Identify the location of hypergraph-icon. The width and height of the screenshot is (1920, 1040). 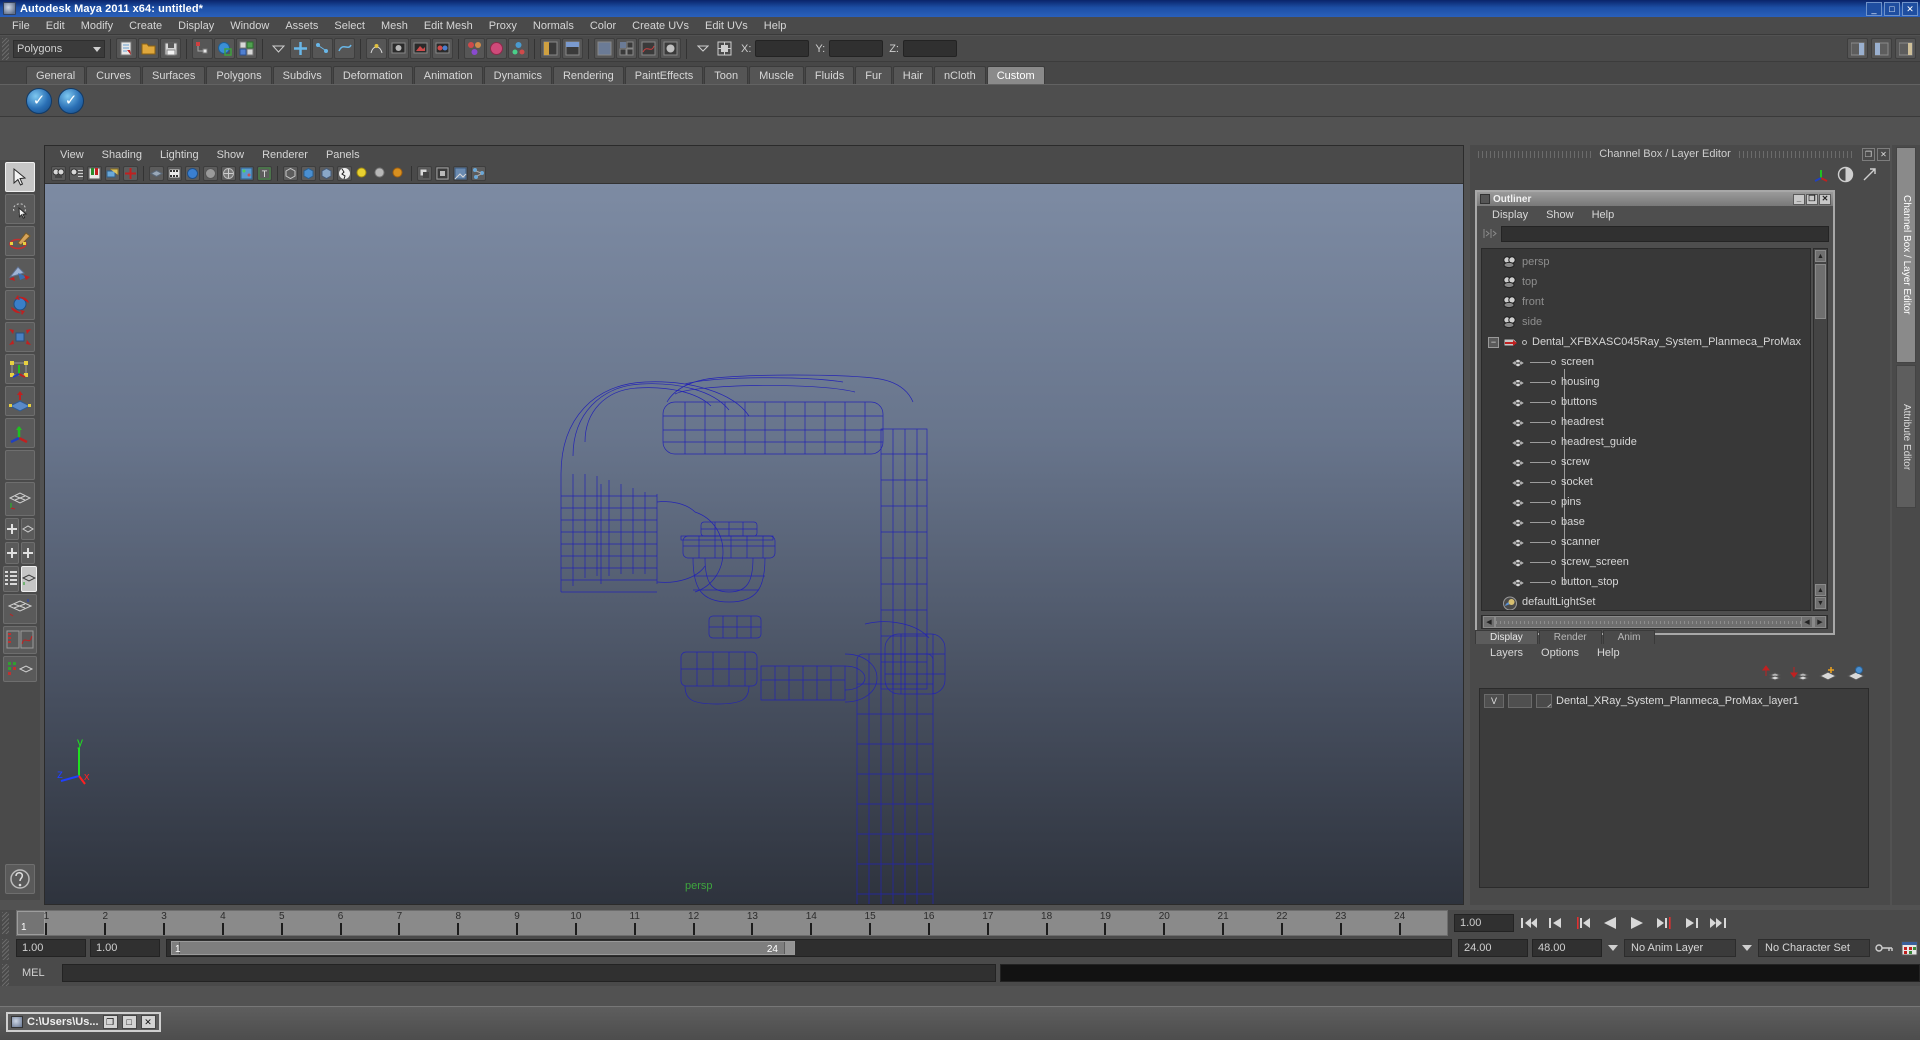
(518, 48).